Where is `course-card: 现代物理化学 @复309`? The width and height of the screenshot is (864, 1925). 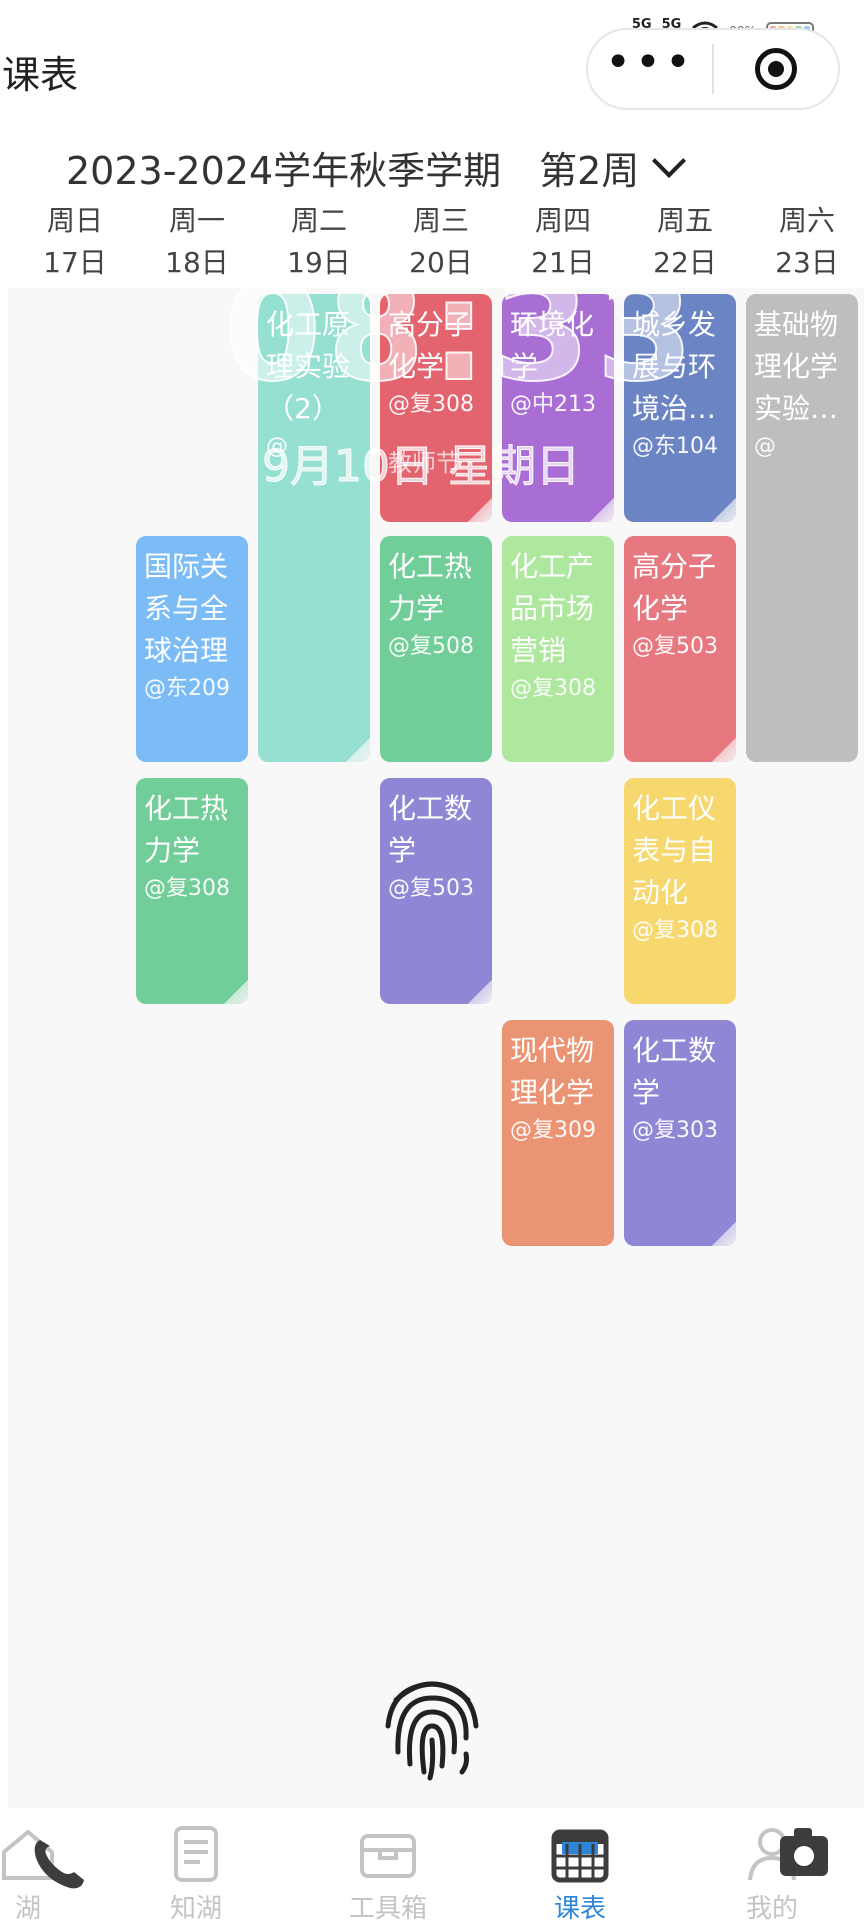 course-card: 现代物理化学 @复309 is located at coordinates (558, 1133).